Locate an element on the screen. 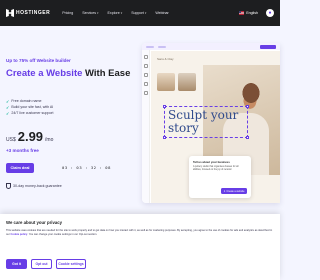 The image size is (320, 280). bonus-label: +3 months free is located at coordinates (22, 150).